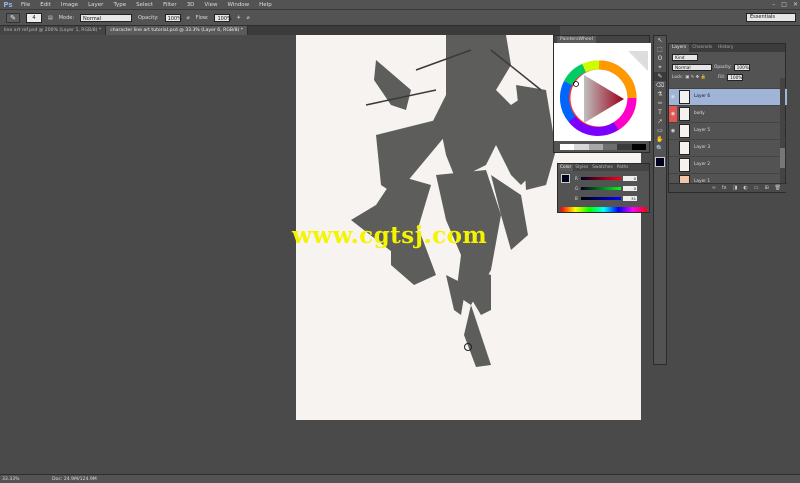  I want to click on move-tool-icon: ↖, so click(660, 40).